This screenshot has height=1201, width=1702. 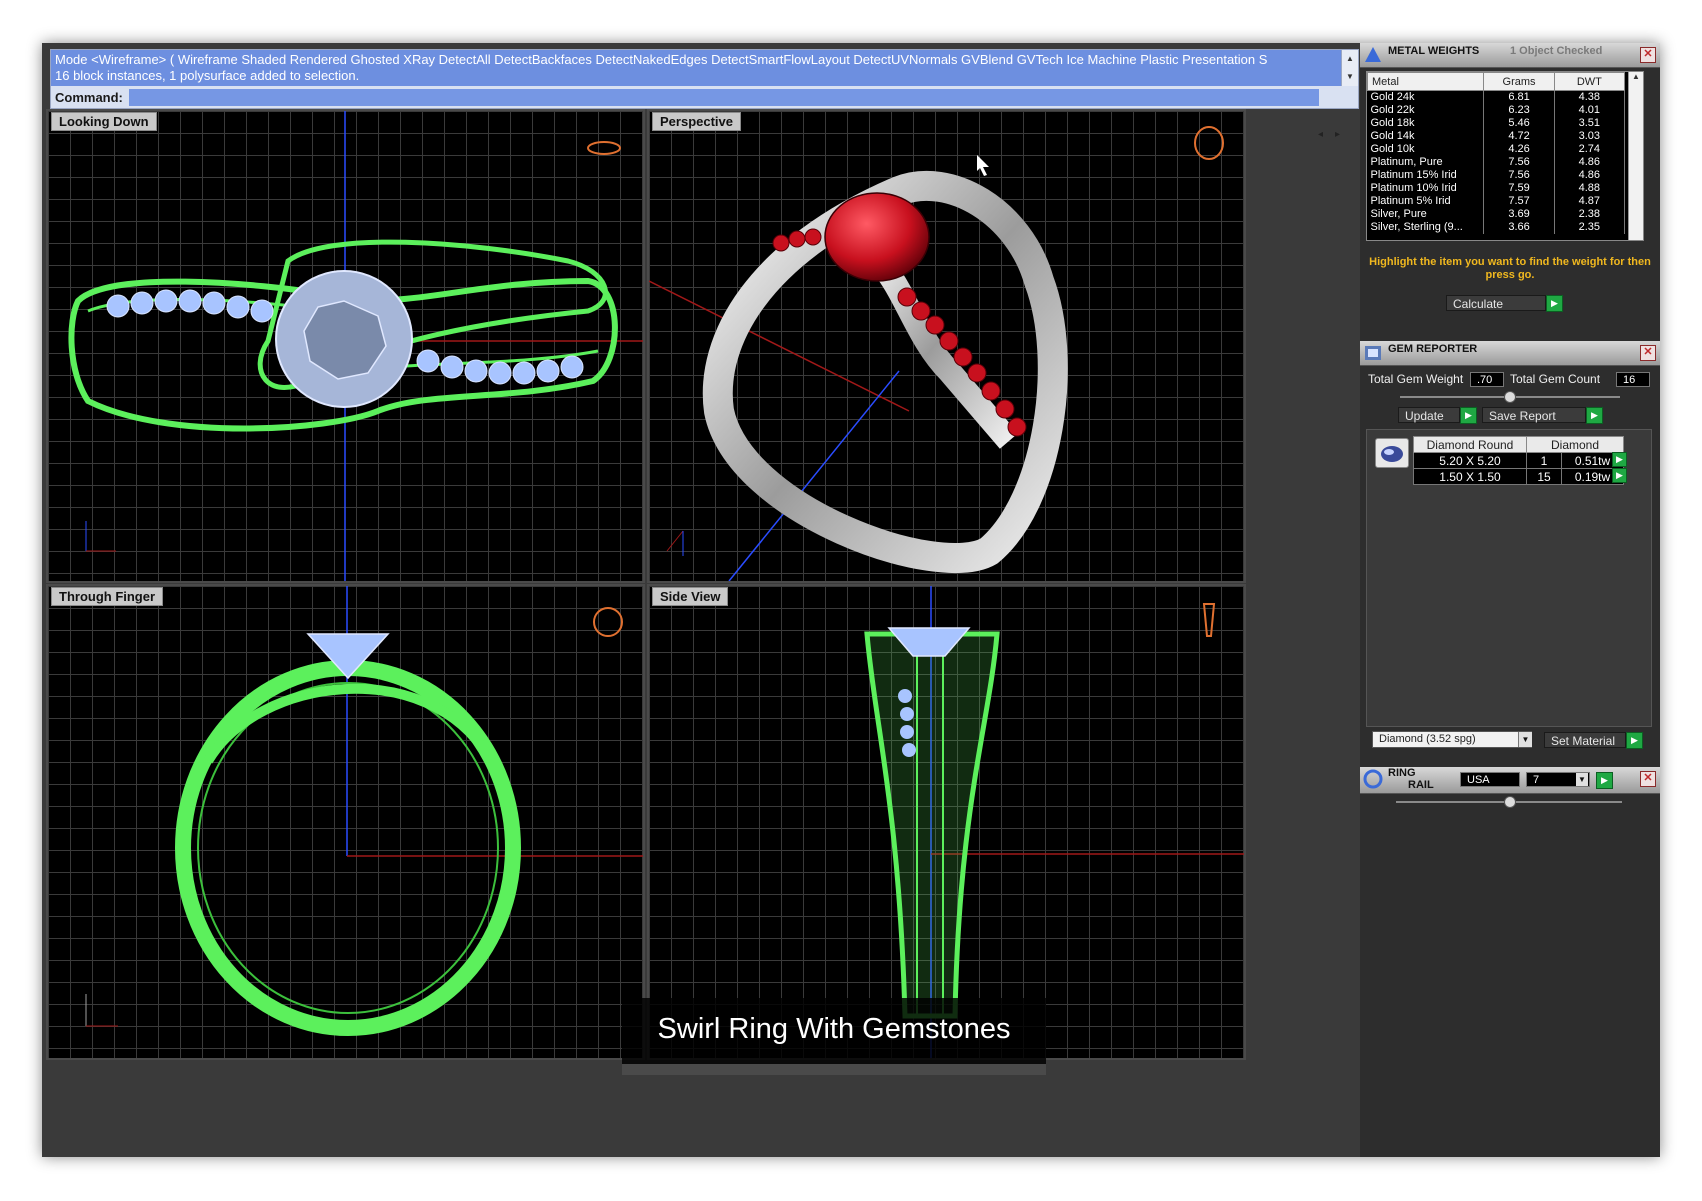 I want to click on grams-value: 7.59, so click(x=1519, y=188).